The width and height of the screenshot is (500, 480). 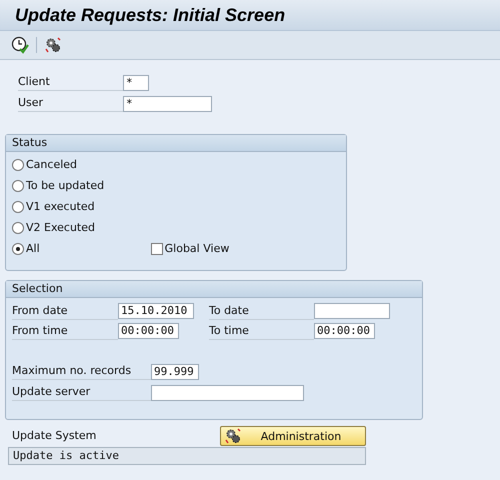 I want to click on section-label: Update System, so click(x=54, y=436).